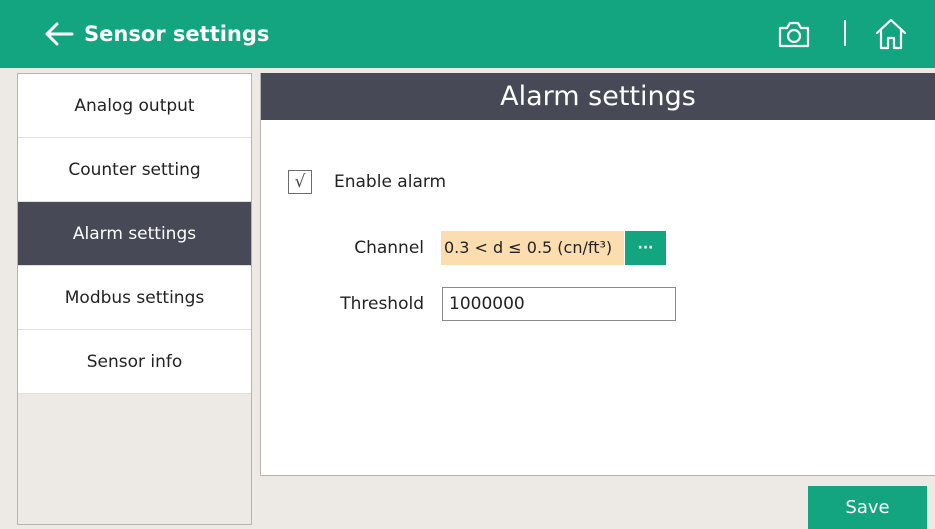  Describe the element at coordinates (389, 248) in the screenshot. I see `channel-label: Channel` at that location.